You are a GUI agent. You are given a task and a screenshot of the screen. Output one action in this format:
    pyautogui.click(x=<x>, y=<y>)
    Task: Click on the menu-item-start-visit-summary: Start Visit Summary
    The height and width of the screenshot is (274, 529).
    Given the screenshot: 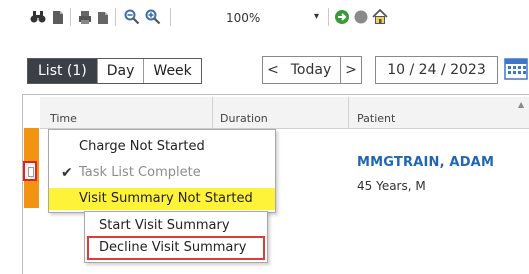 What is the action you would take?
    pyautogui.click(x=164, y=226)
    